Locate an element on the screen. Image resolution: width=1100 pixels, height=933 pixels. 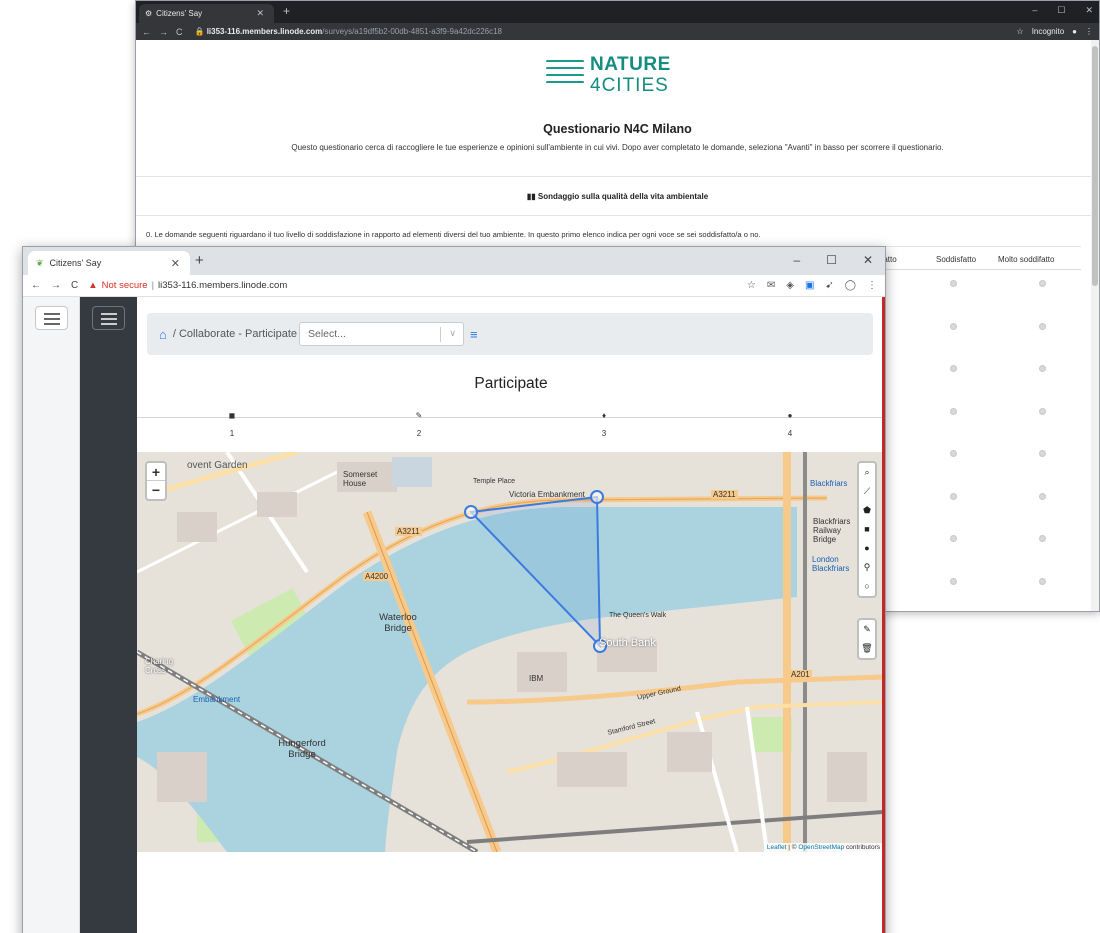
map-label: Victoria Embankment is located at coordinates (547, 494).